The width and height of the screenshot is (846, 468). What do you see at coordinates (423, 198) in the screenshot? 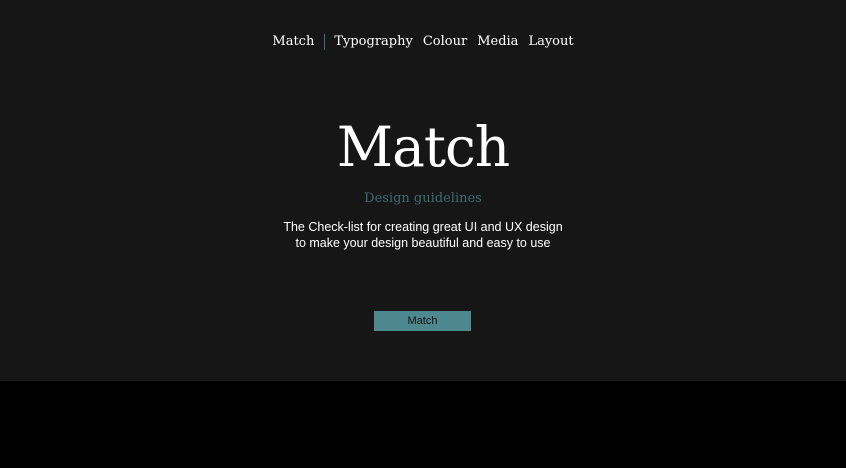
I see `page-subtitle: Design guidelines` at bounding box center [423, 198].